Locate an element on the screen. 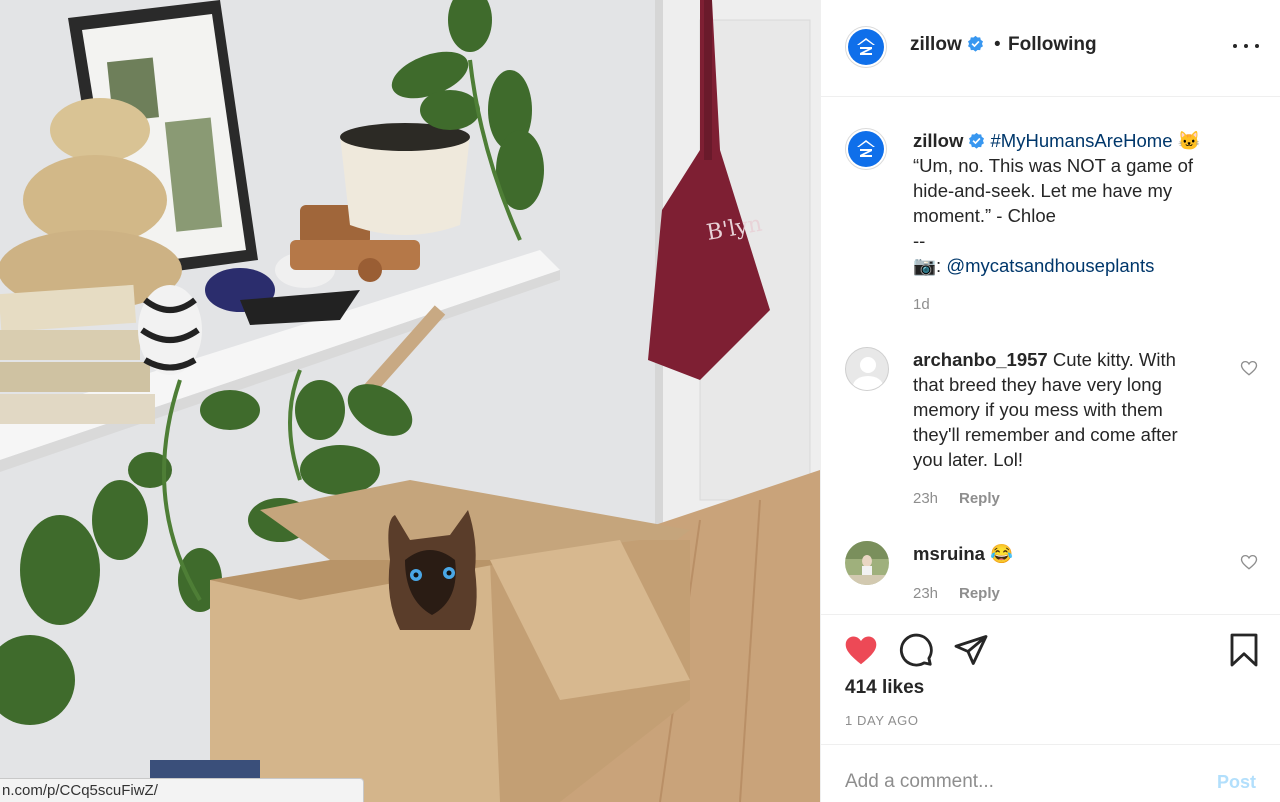 The height and width of the screenshot is (802, 1280). comment-bubble-icon is located at coordinates (916, 650).